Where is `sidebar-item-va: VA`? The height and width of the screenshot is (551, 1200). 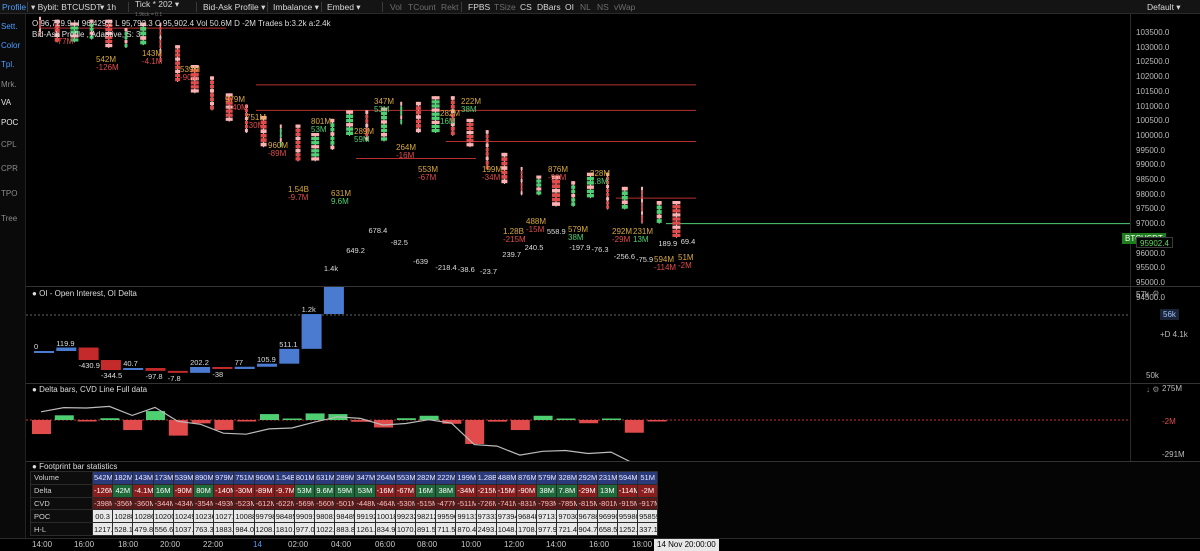 sidebar-item-va: VA is located at coordinates (6, 102).